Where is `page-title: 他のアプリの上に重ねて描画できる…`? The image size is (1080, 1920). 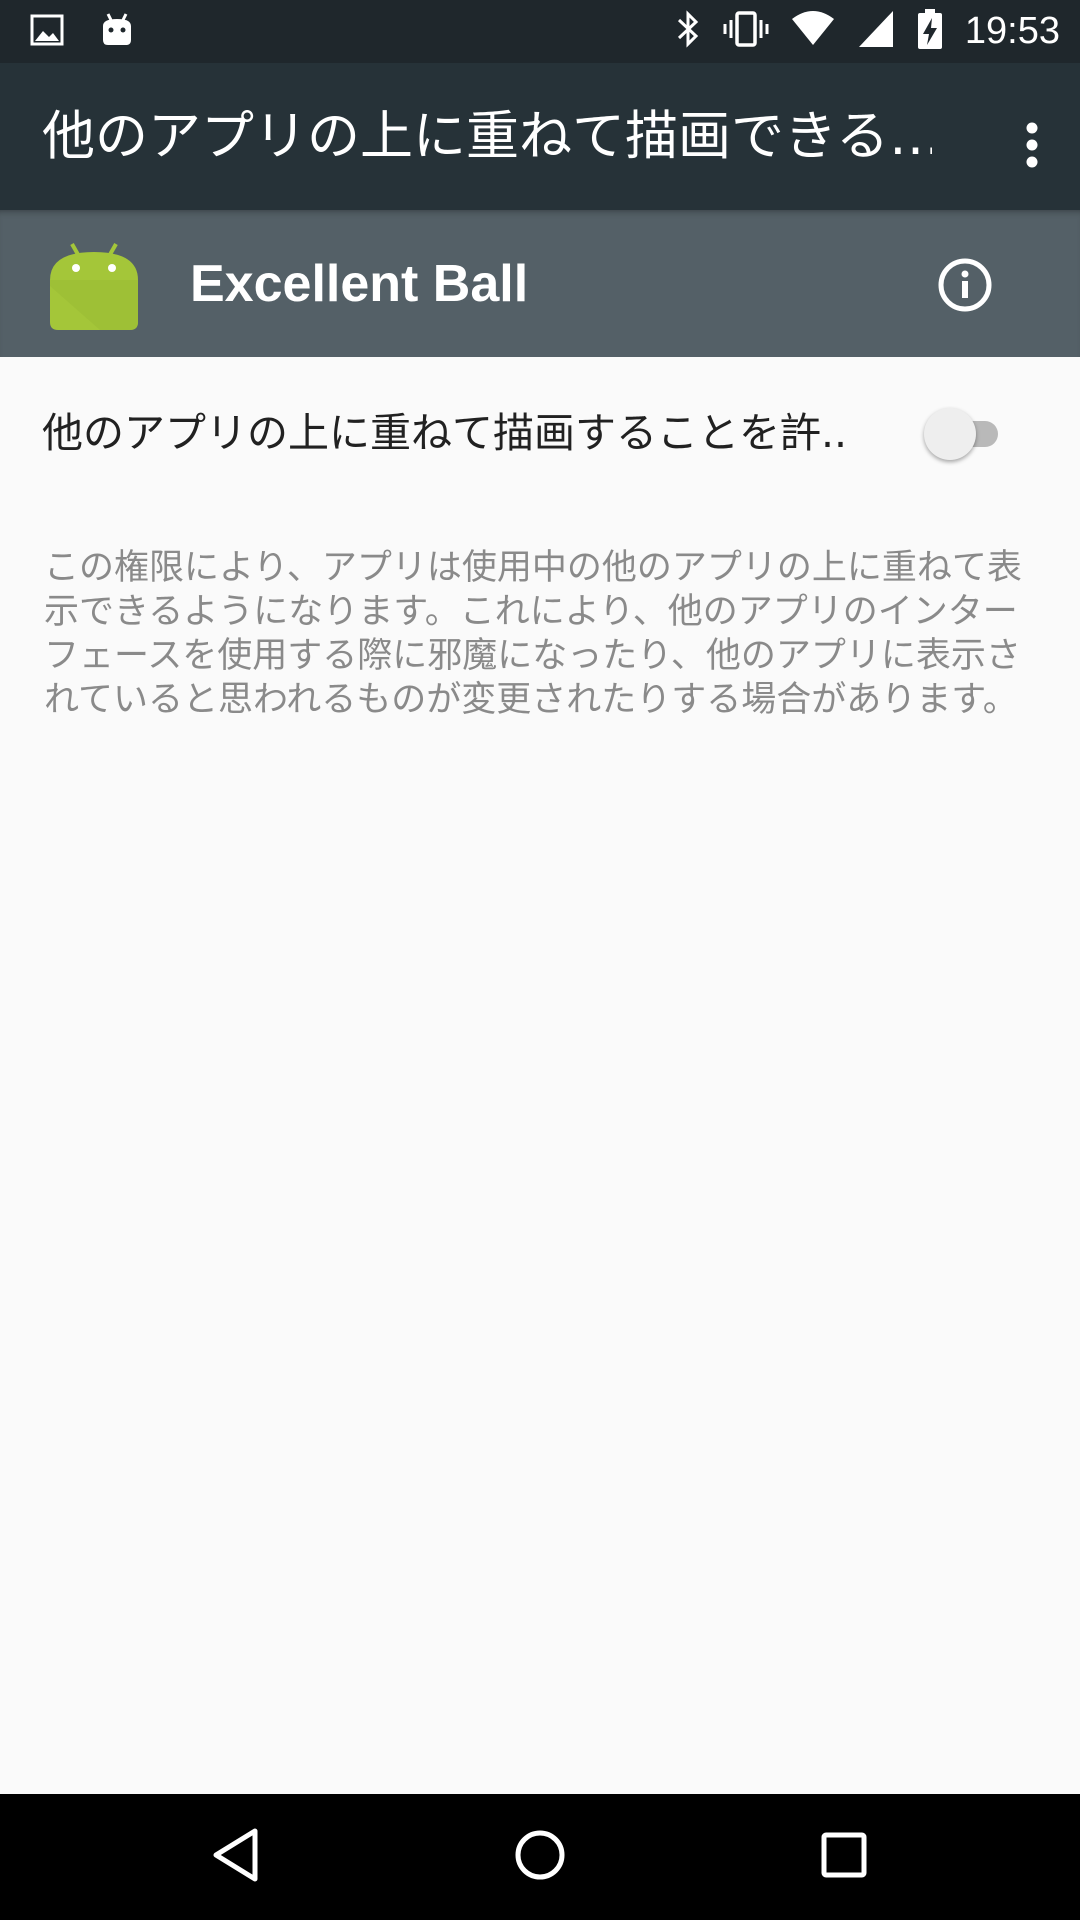 page-title: 他のアプリの上に重ねて描画できる… is located at coordinates (487, 136).